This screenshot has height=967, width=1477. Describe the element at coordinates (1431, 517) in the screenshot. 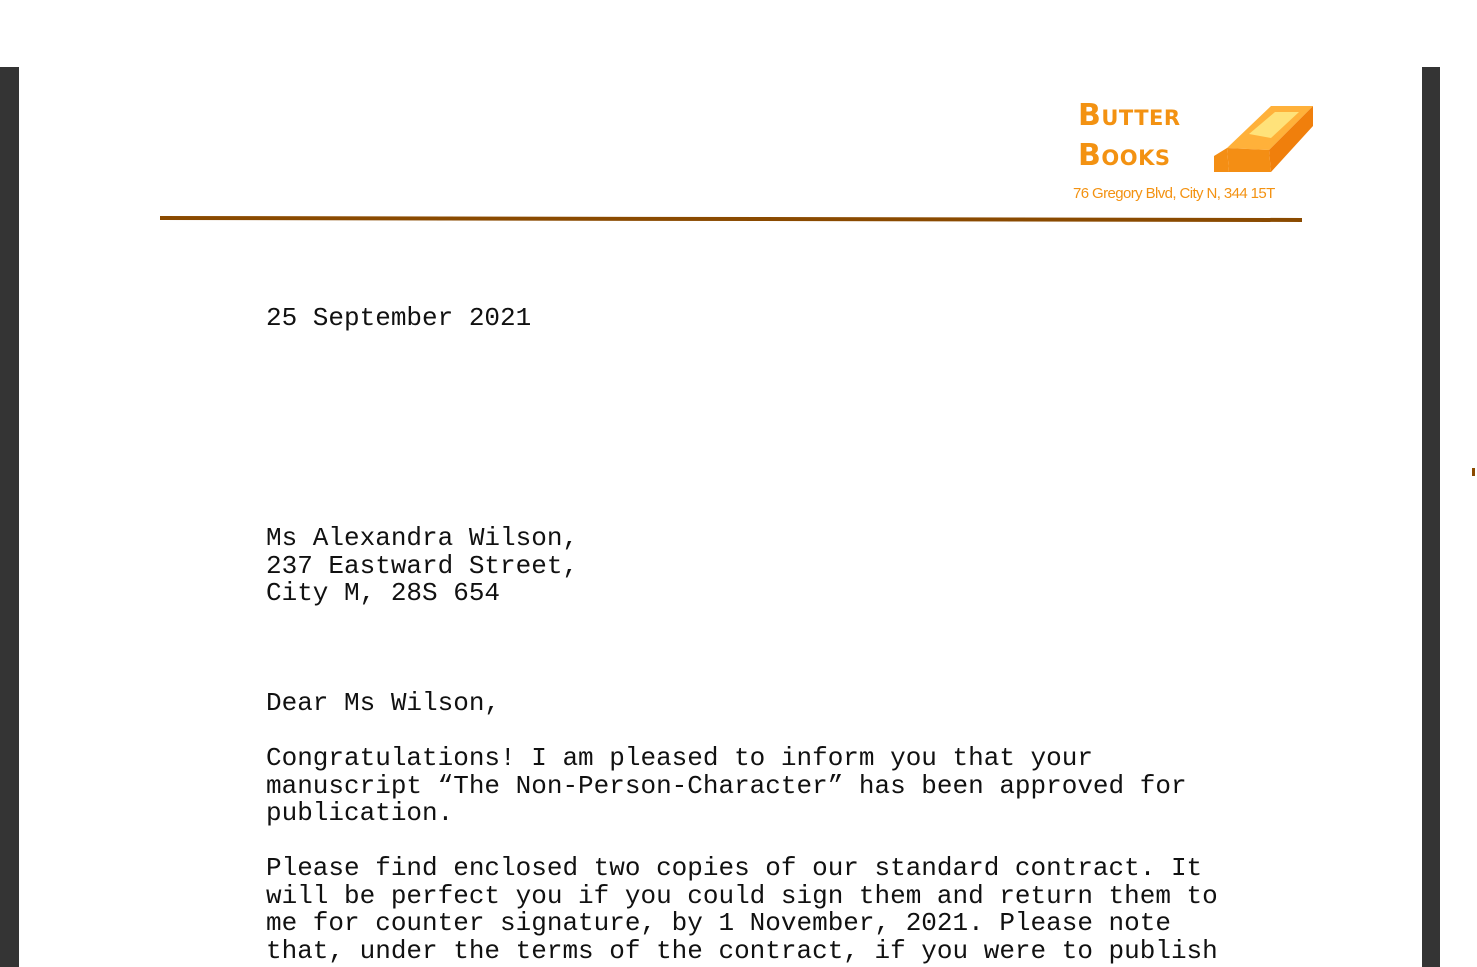

I see `viewer-right-gutter` at that location.